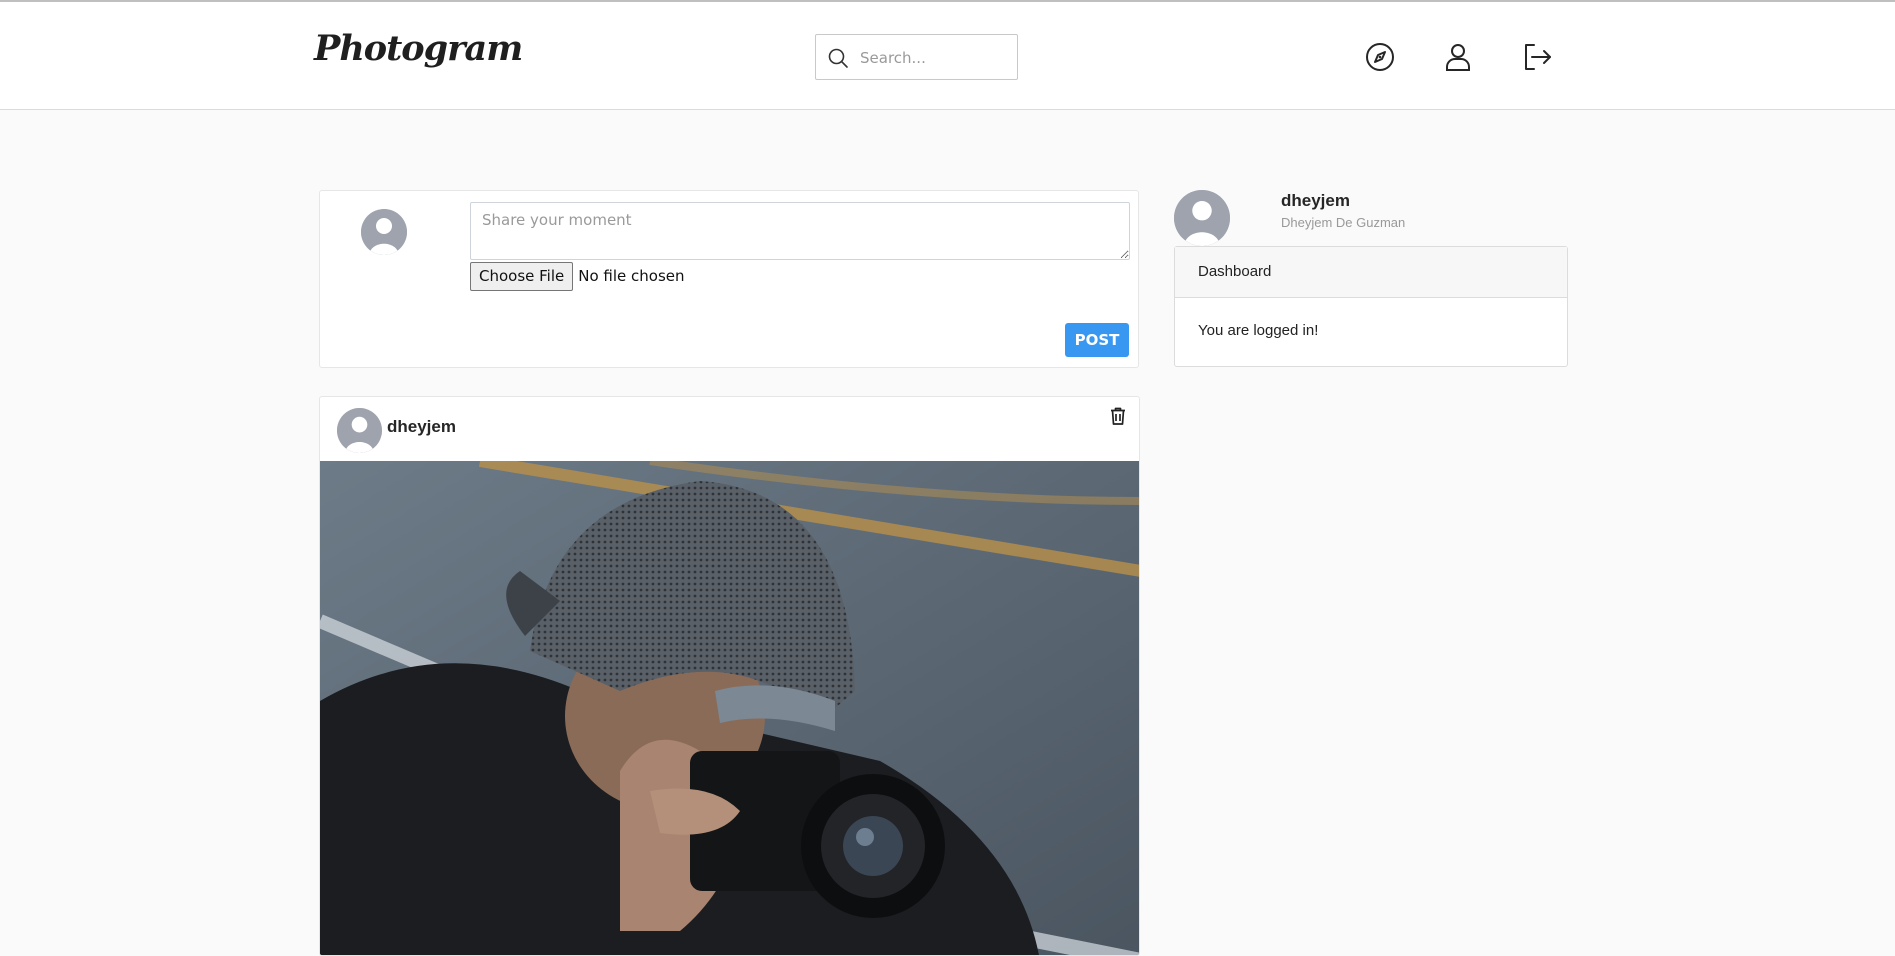 This screenshot has height=956, width=1895. I want to click on trash-icon, so click(1118, 416).